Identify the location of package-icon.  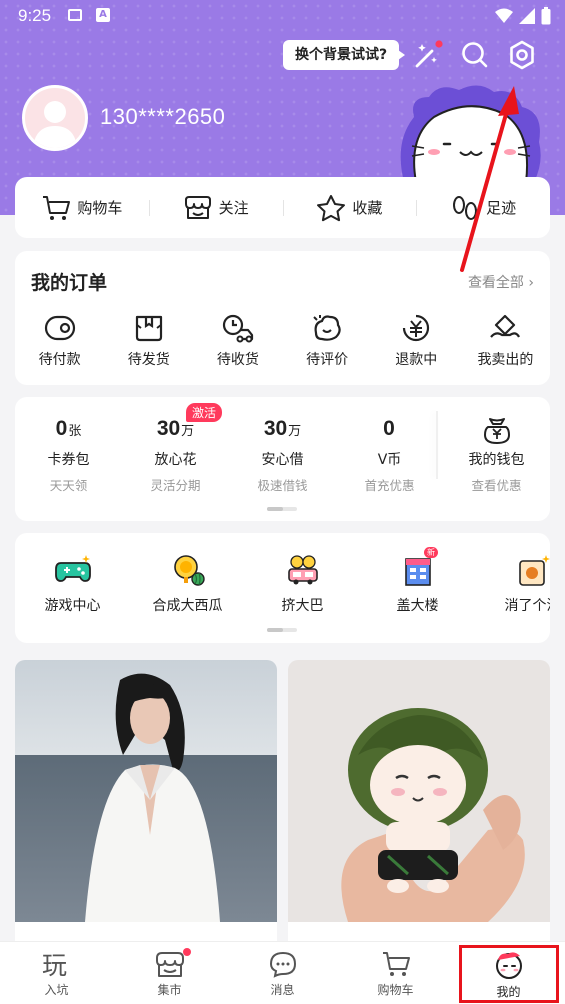
(148, 328).